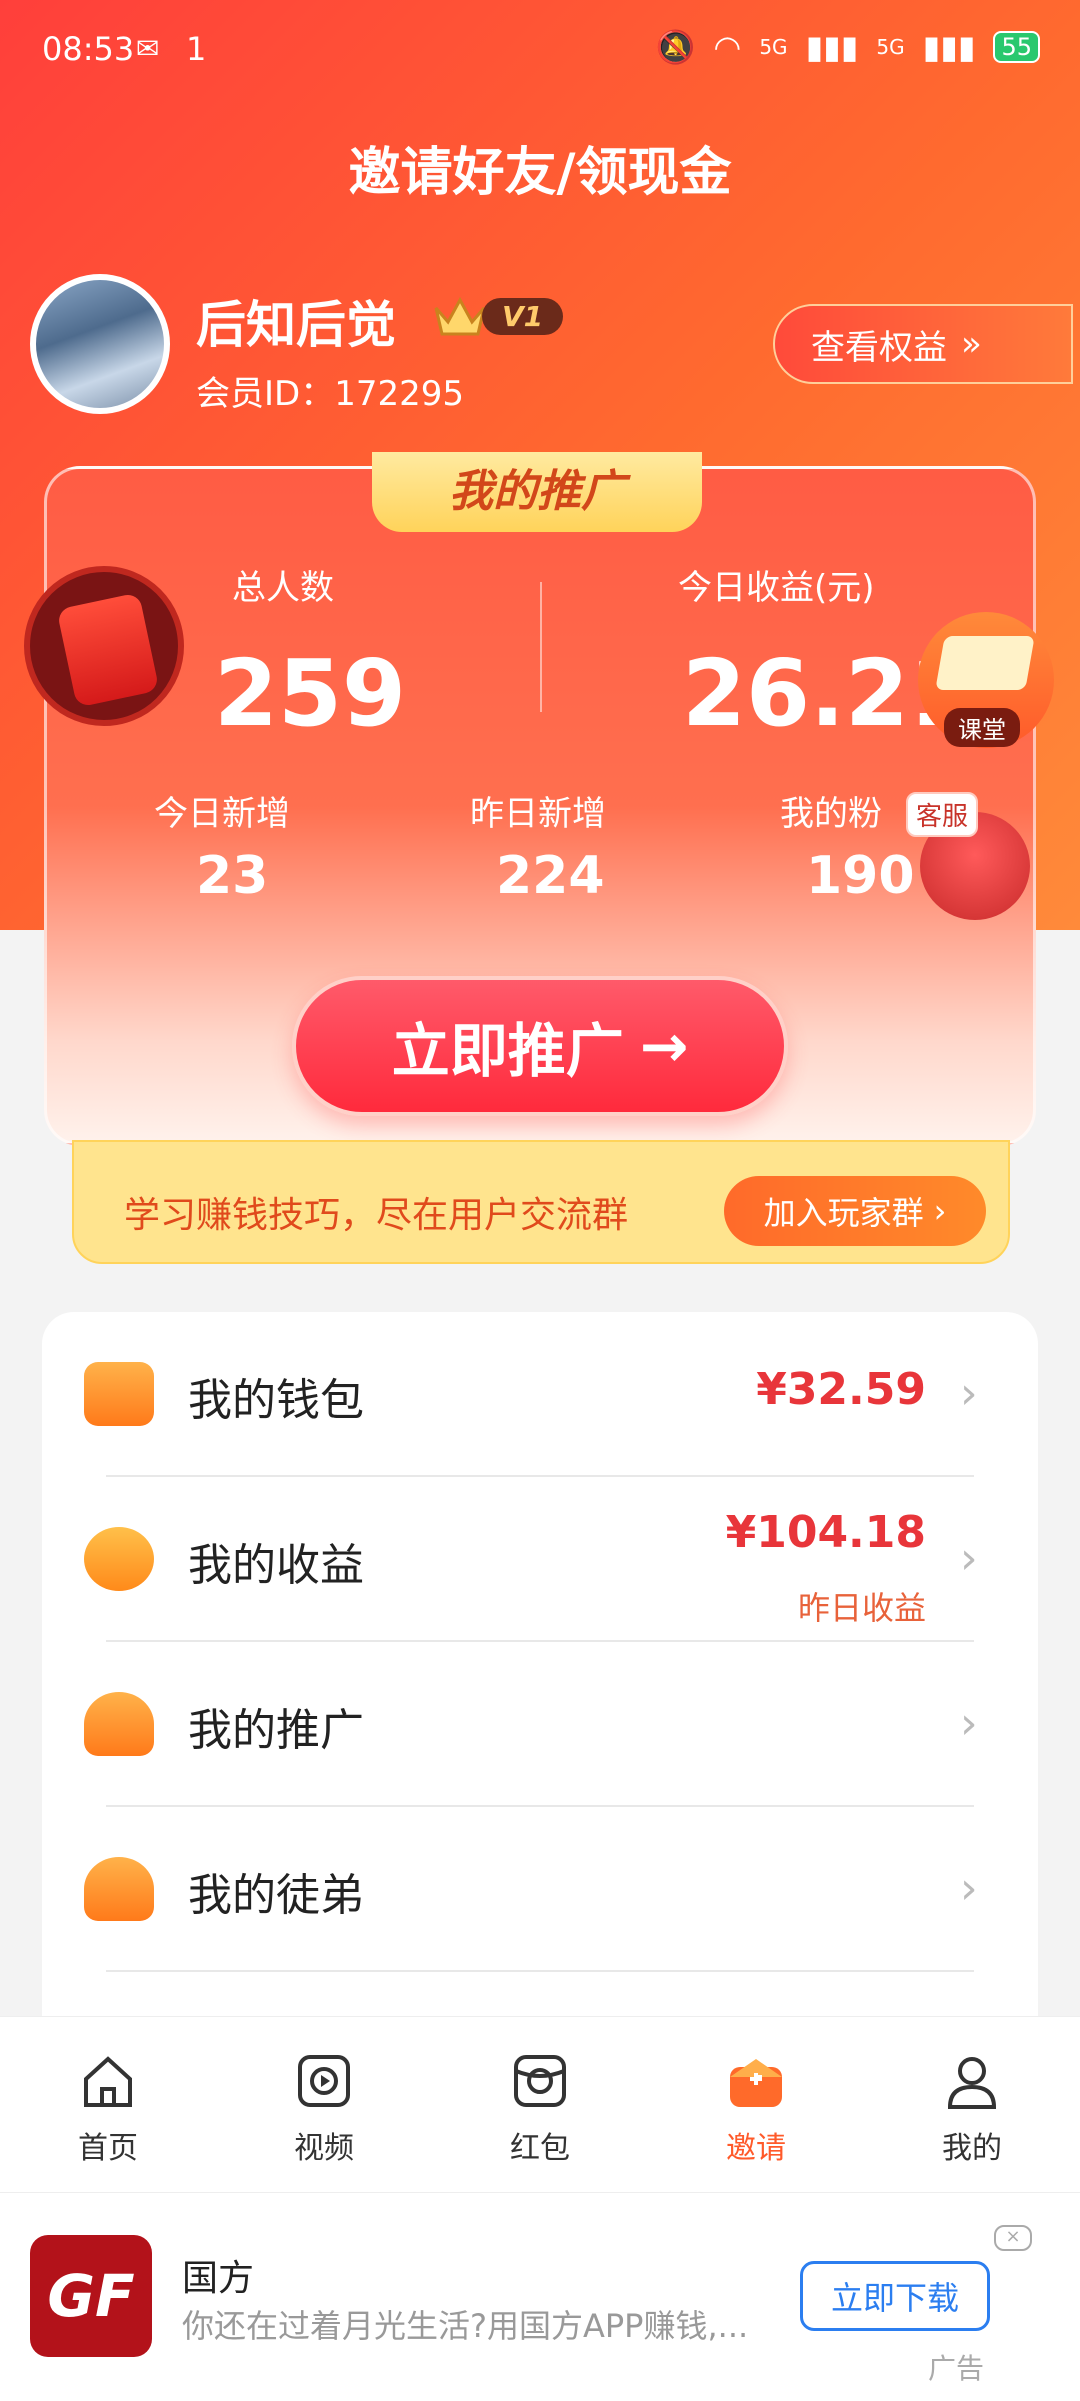  I want to click on apprentice-icon, so click(119, 1889).